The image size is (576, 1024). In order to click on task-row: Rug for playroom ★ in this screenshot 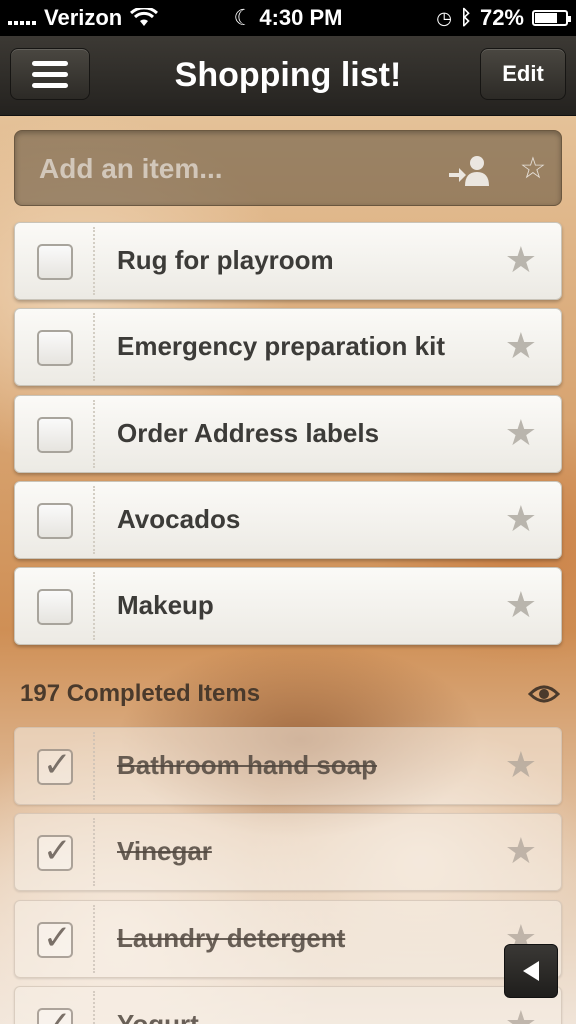, I will do `click(288, 261)`.